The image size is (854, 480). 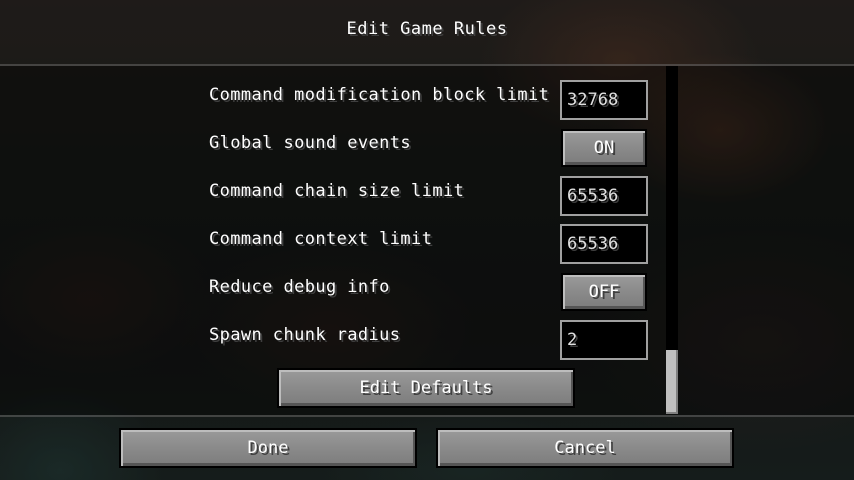 What do you see at coordinates (604, 292) in the screenshot?
I see `rule-toggle-button: OFF` at bounding box center [604, 292].